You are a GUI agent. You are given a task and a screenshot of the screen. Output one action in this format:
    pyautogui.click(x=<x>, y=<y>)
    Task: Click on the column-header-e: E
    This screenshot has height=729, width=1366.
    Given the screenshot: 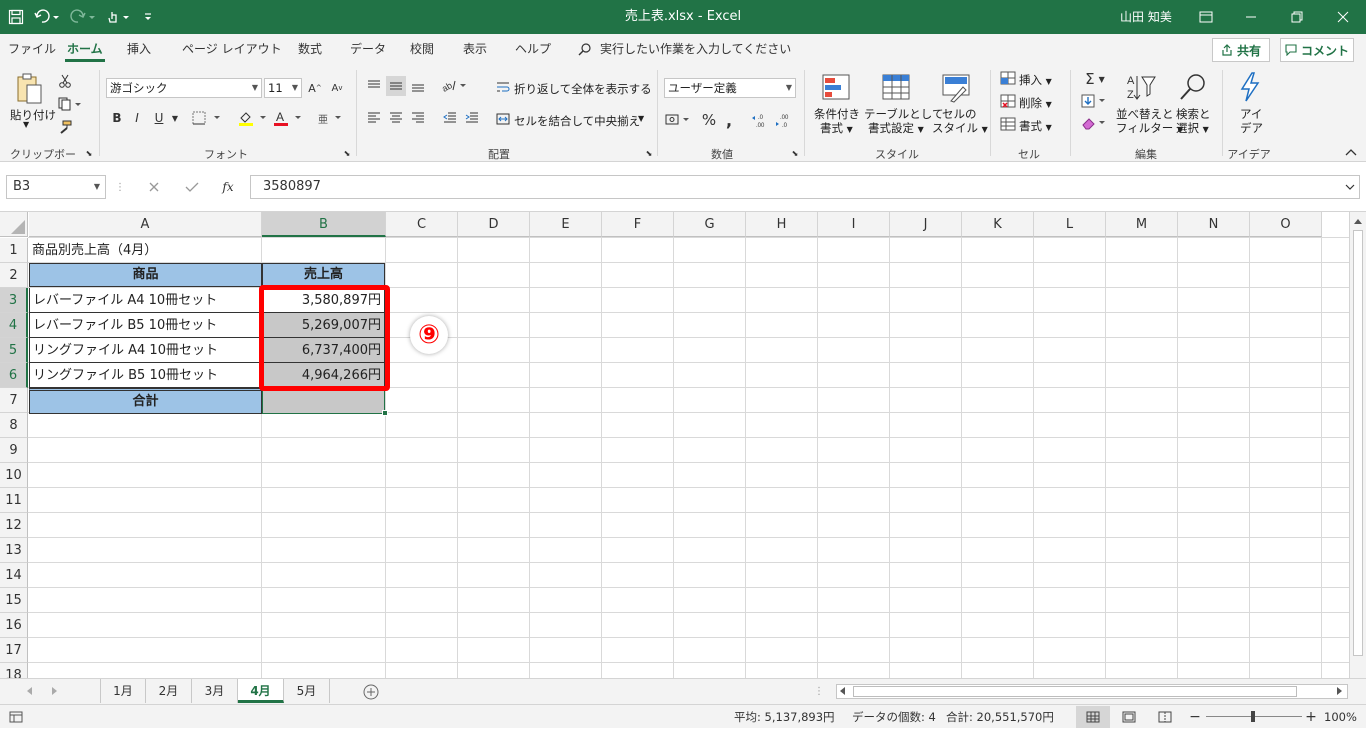 What is the action you would take?
    pyautogui.click(x=566, y=224)
    